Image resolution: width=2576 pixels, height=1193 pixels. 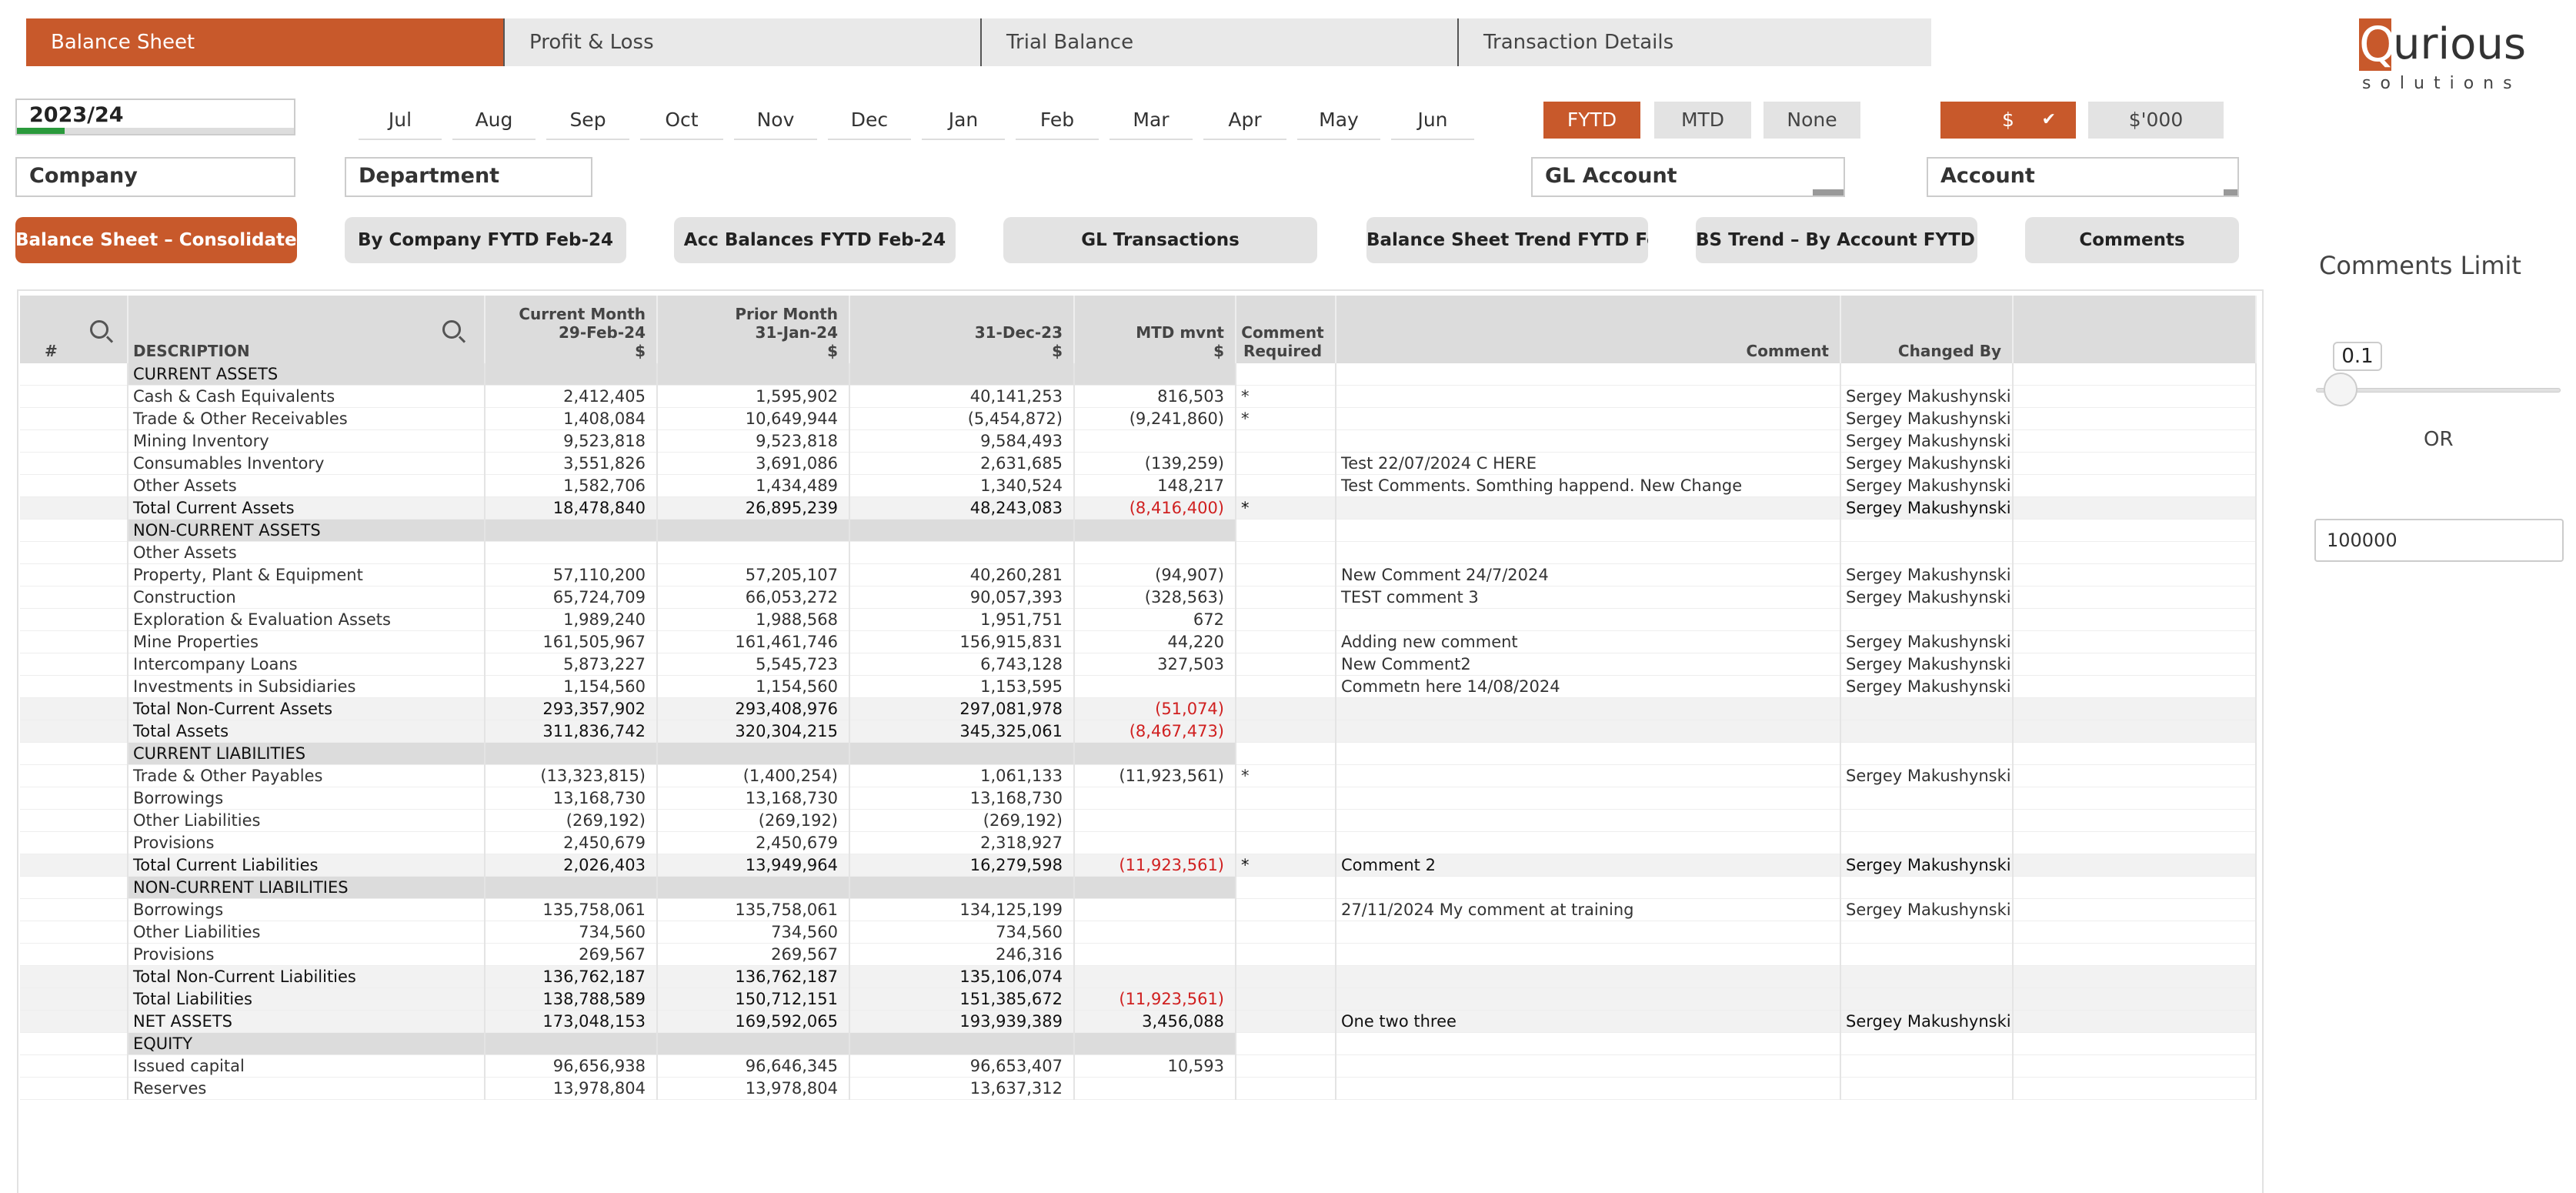 What do you see at coordinates (1927, 329) in the screenshot?
I see `changed-by-header: Changed By` at bounding box center [1927, 329].